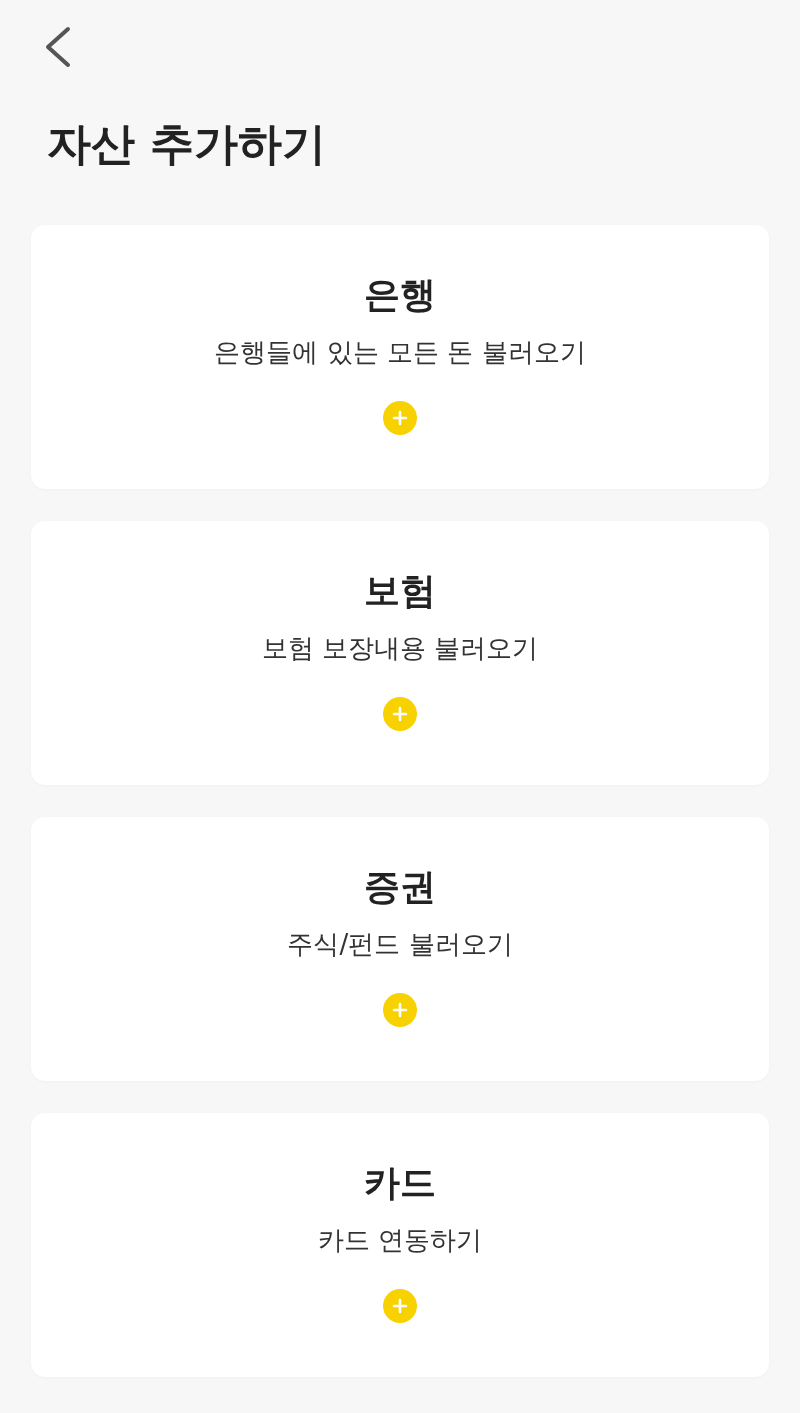 The image size is (800, 1413). What do you see at coordinates (400, 352) in the screenshot?
I see `card-description: 은행들에 있는 모든 돈 불러오기` at bounding box center [400, 352].